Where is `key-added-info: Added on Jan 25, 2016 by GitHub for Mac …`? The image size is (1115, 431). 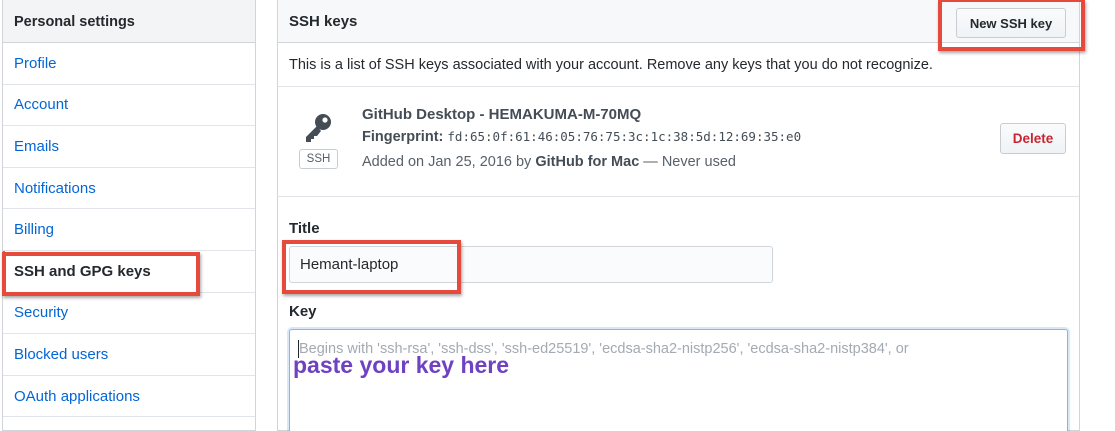 key-added-info: Added on Jan 25, 2016 by GitHub for Mac … is located at coordinates (549, 162).